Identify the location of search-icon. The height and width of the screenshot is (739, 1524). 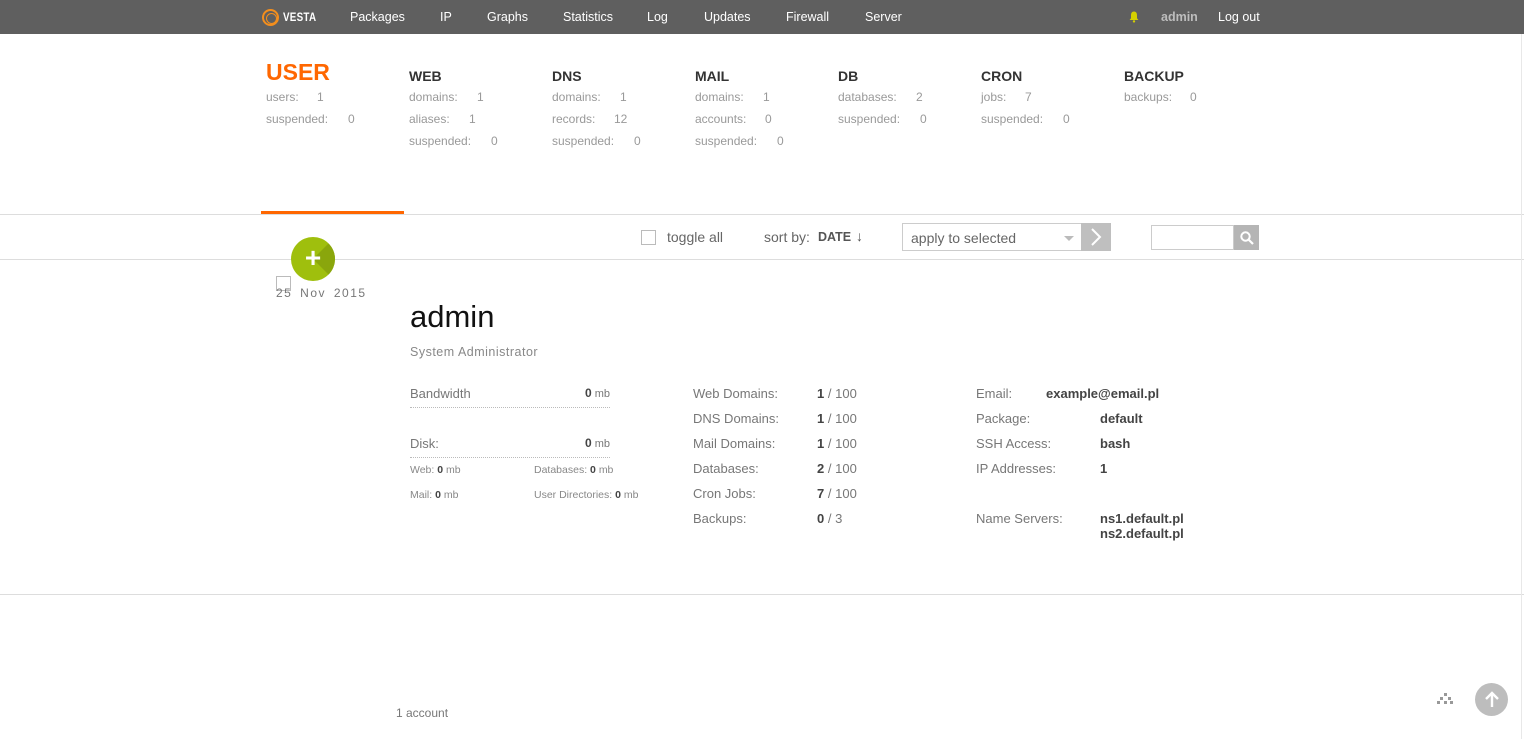
(1246, 237).